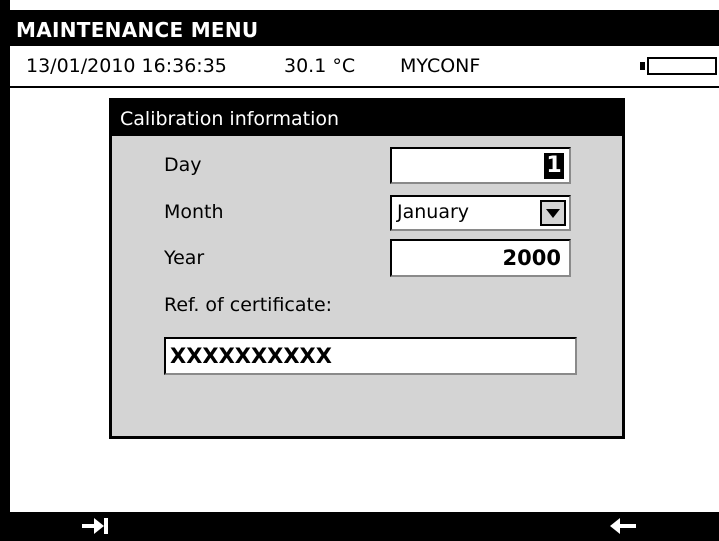  What do you see at coordinates (531, 258) in the screenshot?
I see `year-value: 2000` at bounding box center [531, 258].